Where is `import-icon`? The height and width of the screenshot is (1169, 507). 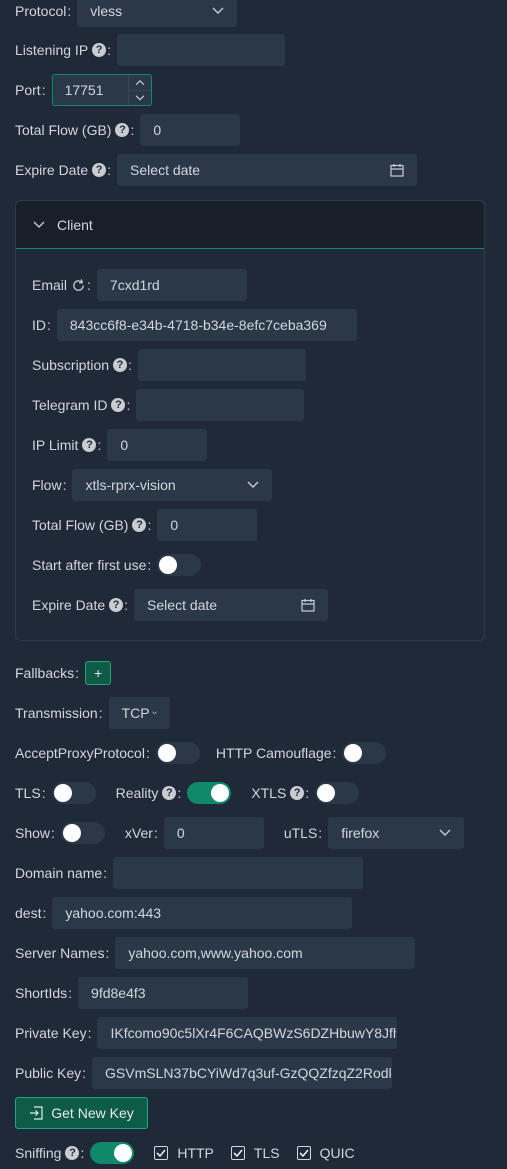 import-icon is located at coordinates (36, 1113).